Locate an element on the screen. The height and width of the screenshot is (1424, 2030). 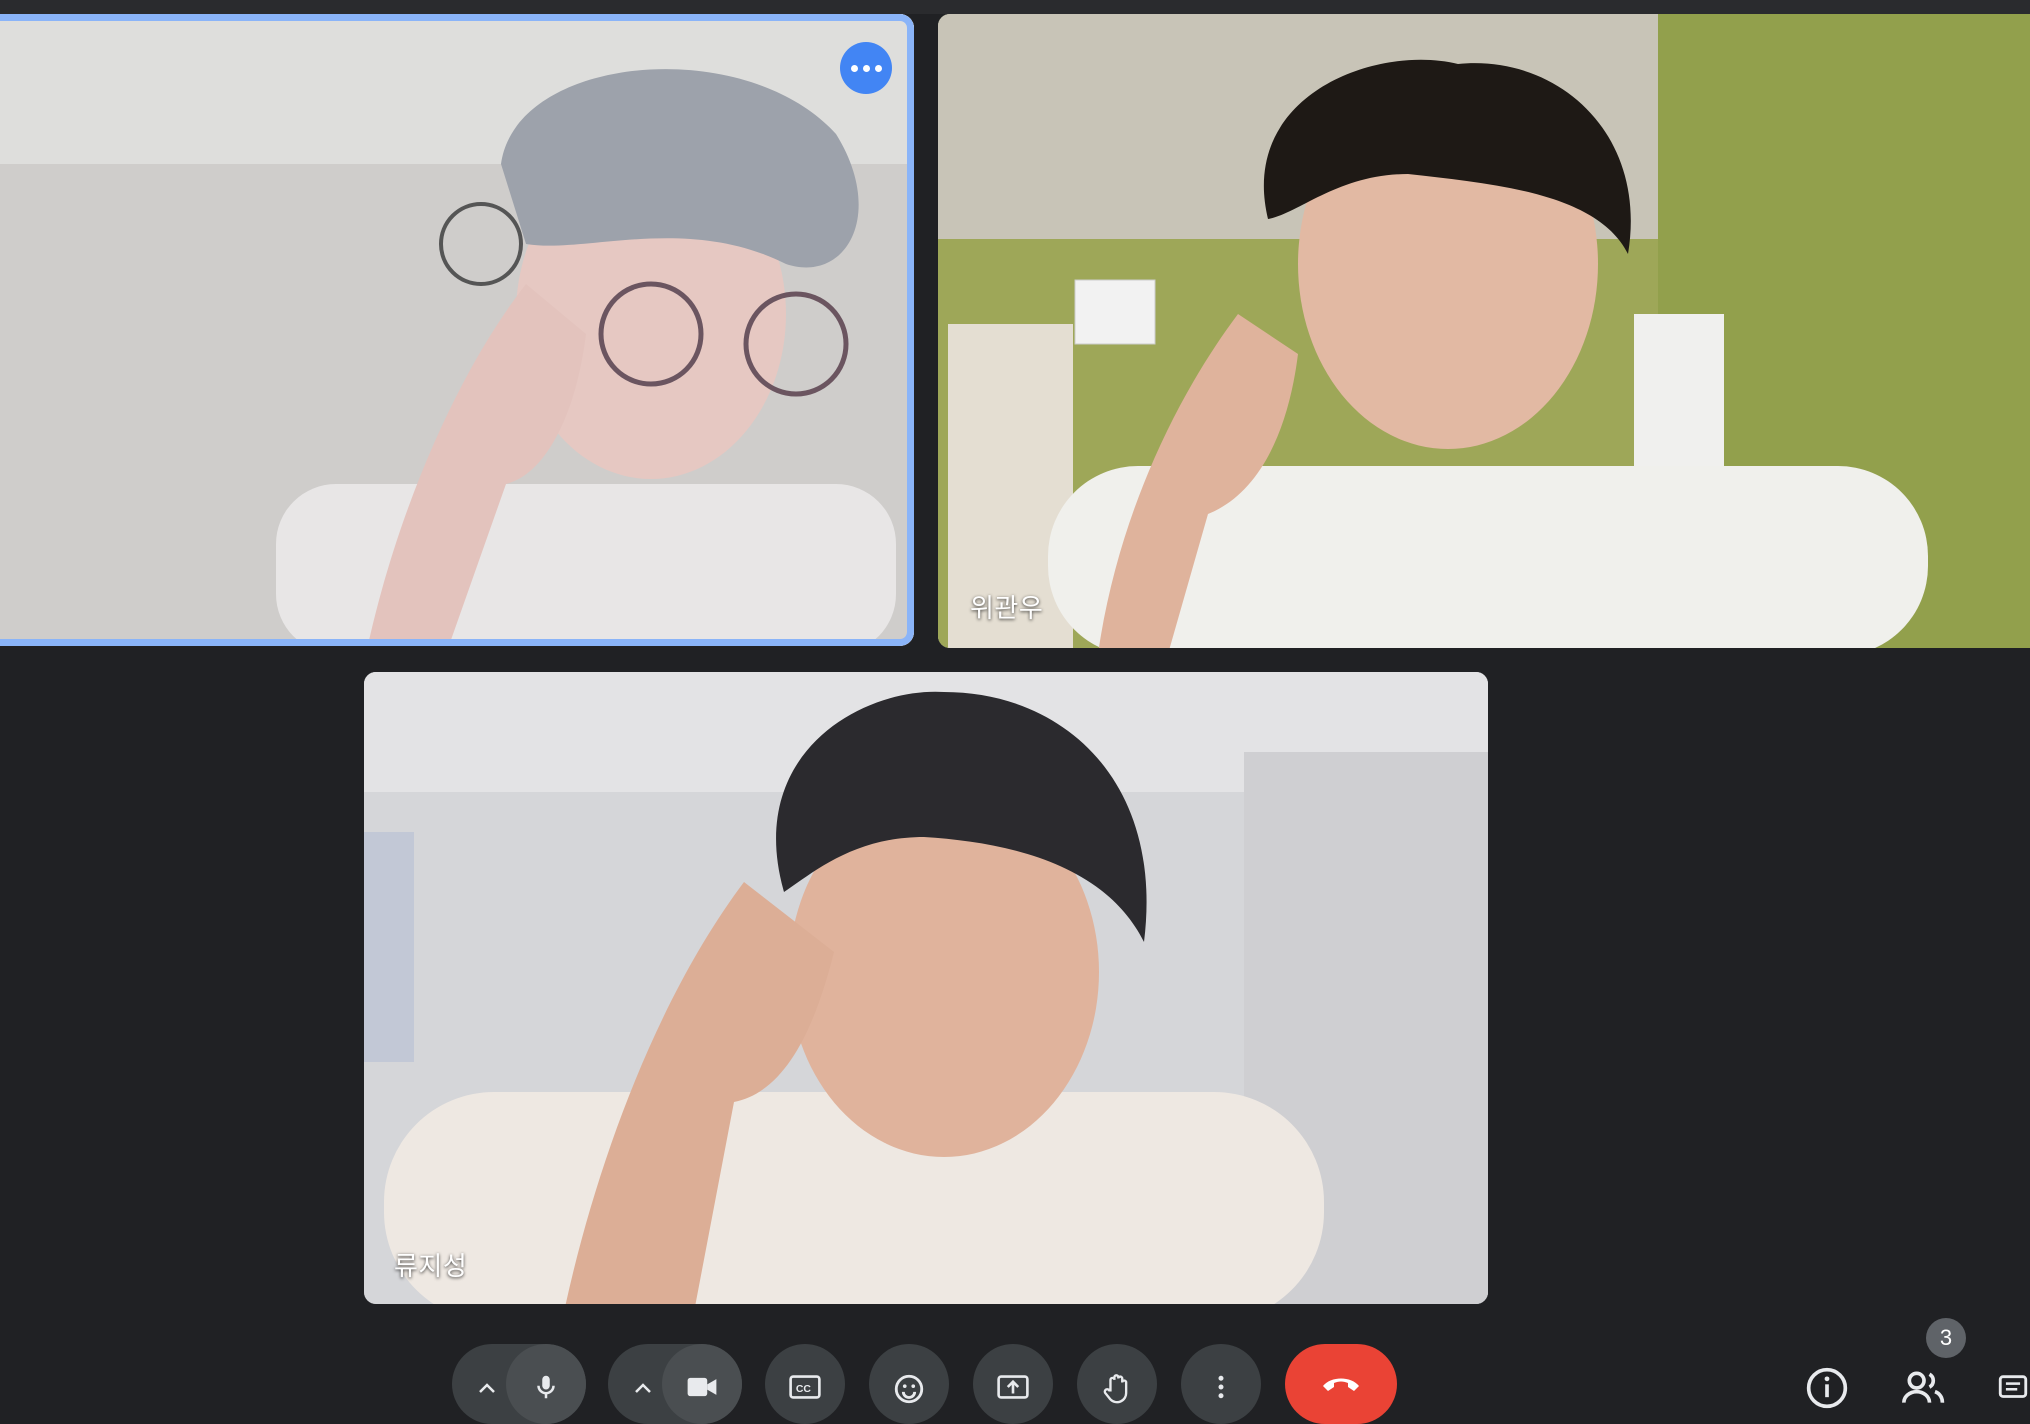
camera-options-button is located at coordinates (643, 1375).